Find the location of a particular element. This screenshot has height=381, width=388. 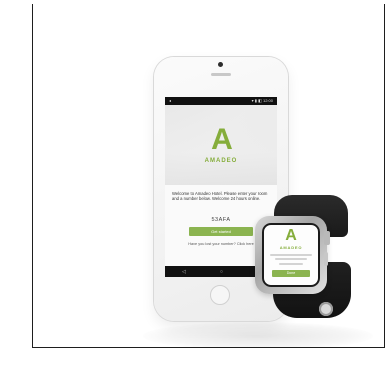

front-camera-icon is located at coordinates (220, 64).